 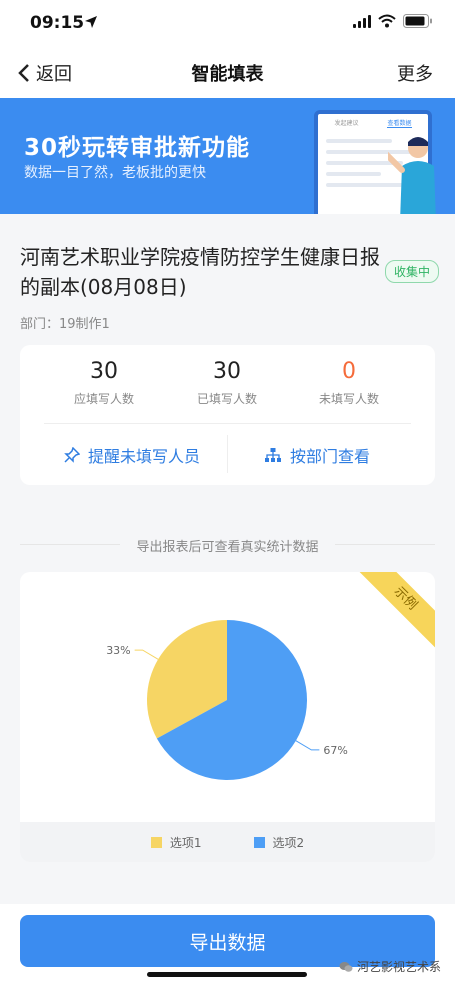 What do you see at coordinates (115, 173) in the screenshot?
I see `banner-subtitle: 数据一目了然，老板批的更快` at bounding box center [115, 173].